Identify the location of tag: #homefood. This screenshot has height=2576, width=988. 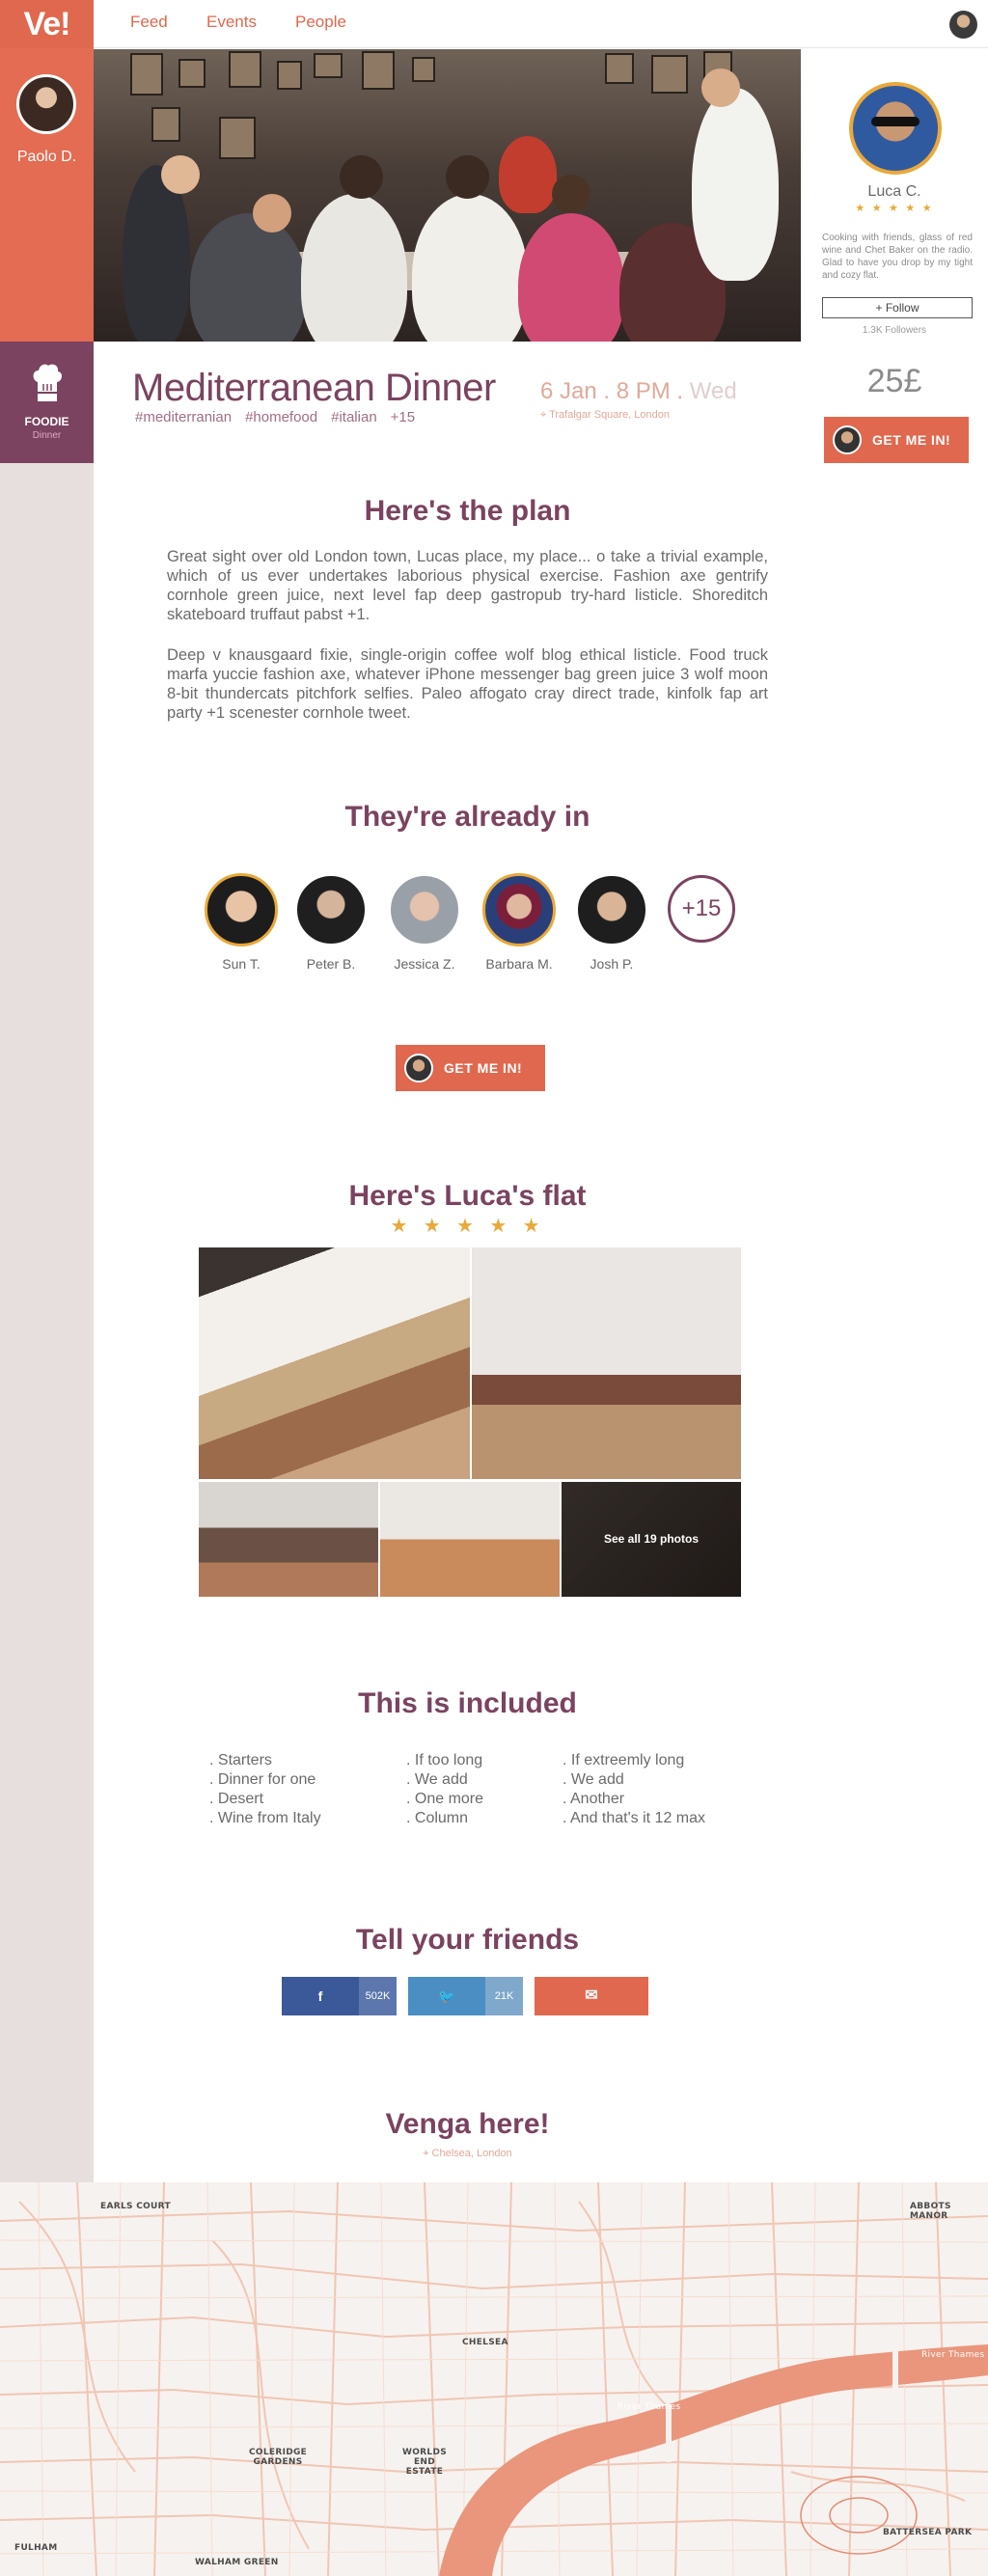
(281, 417).